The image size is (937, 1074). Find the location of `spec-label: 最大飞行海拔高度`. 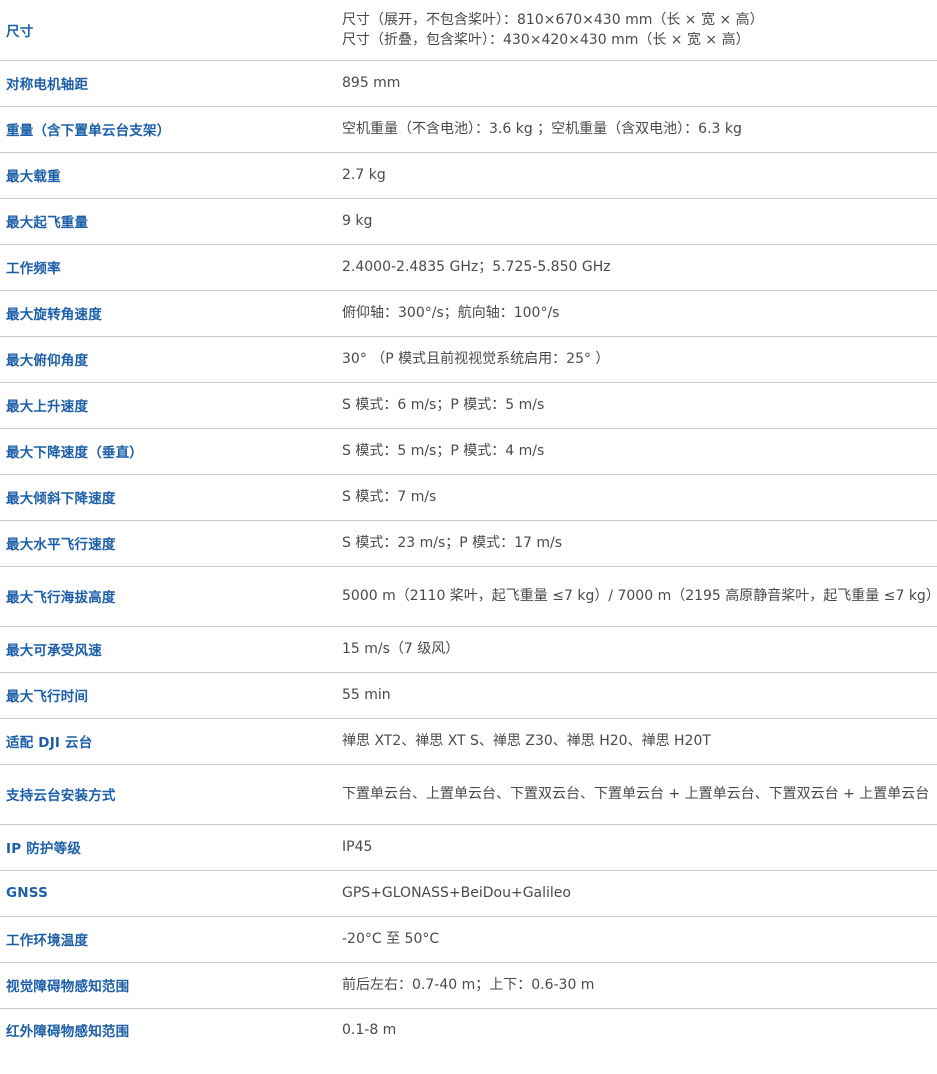

spec-label: 最大飞行海拔高度 is located at coordinates (165, 596).